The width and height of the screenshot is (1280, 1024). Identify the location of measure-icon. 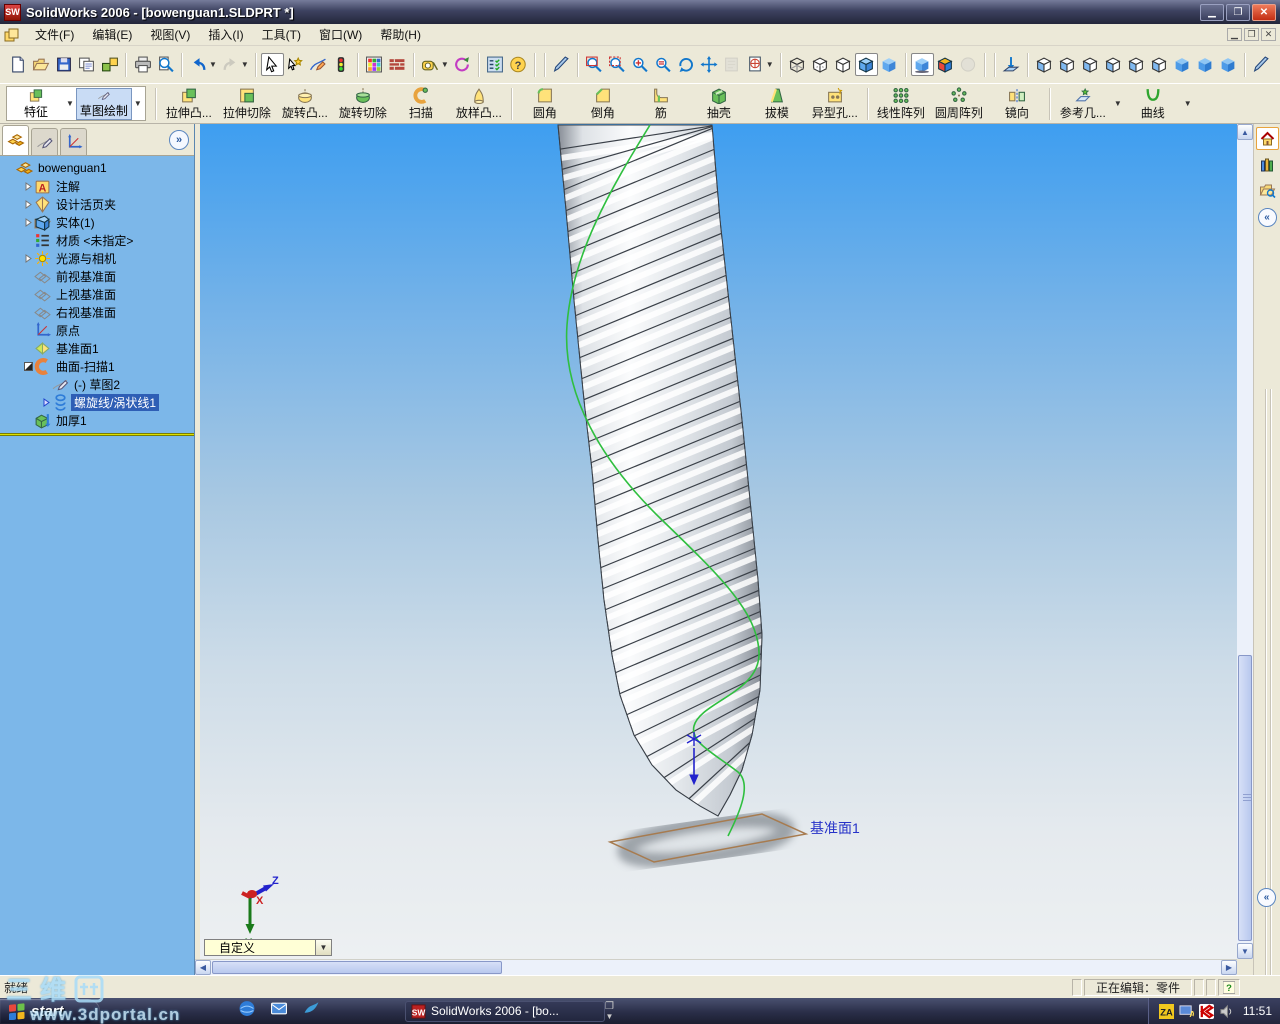
(430, 64).